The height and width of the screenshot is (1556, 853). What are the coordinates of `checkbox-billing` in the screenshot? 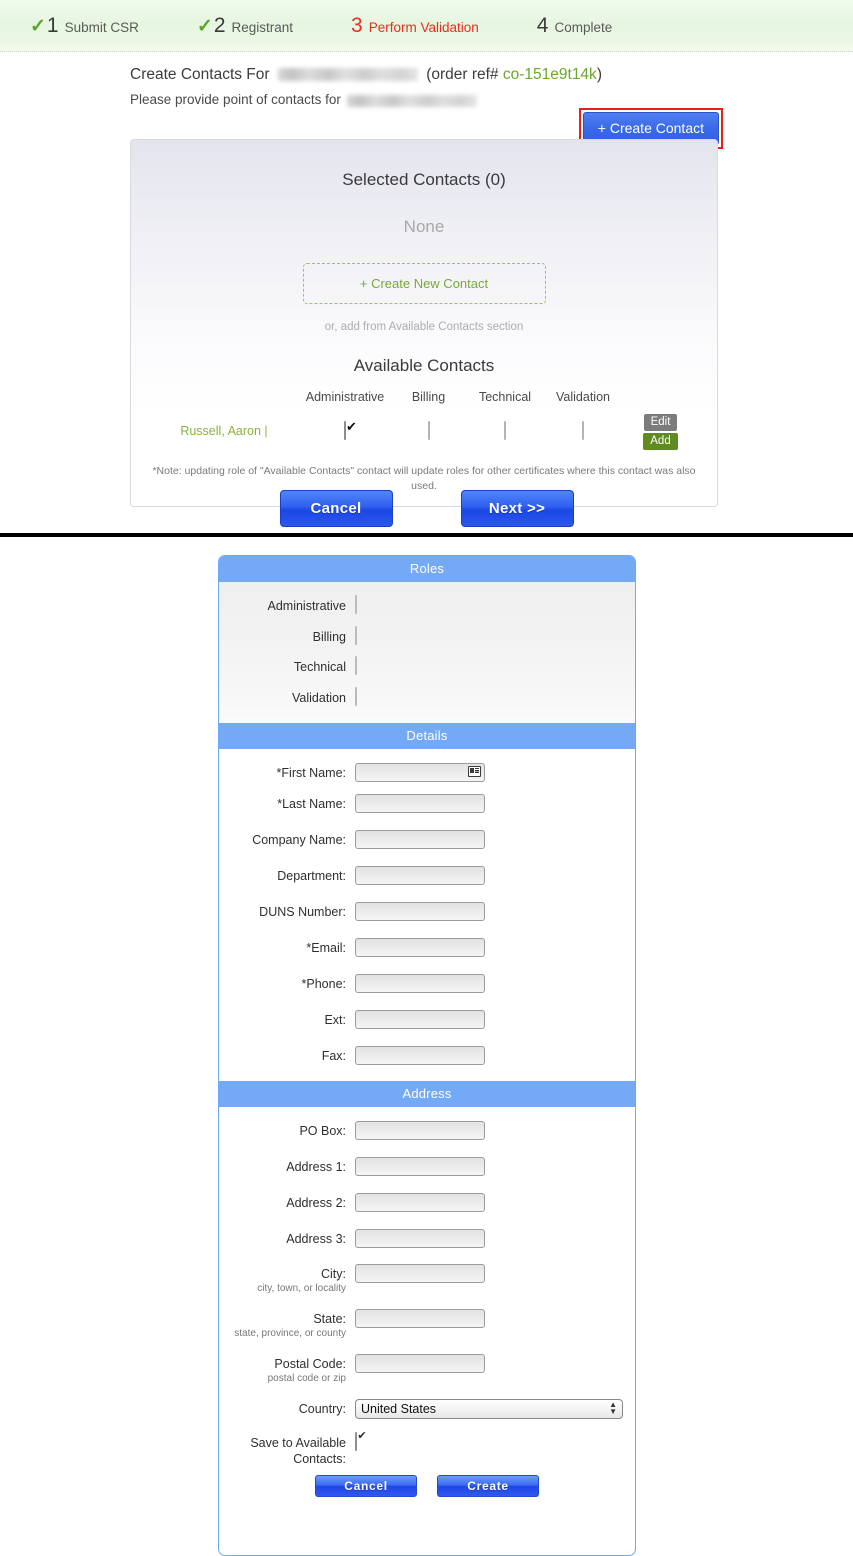 It's located at (428, 430).